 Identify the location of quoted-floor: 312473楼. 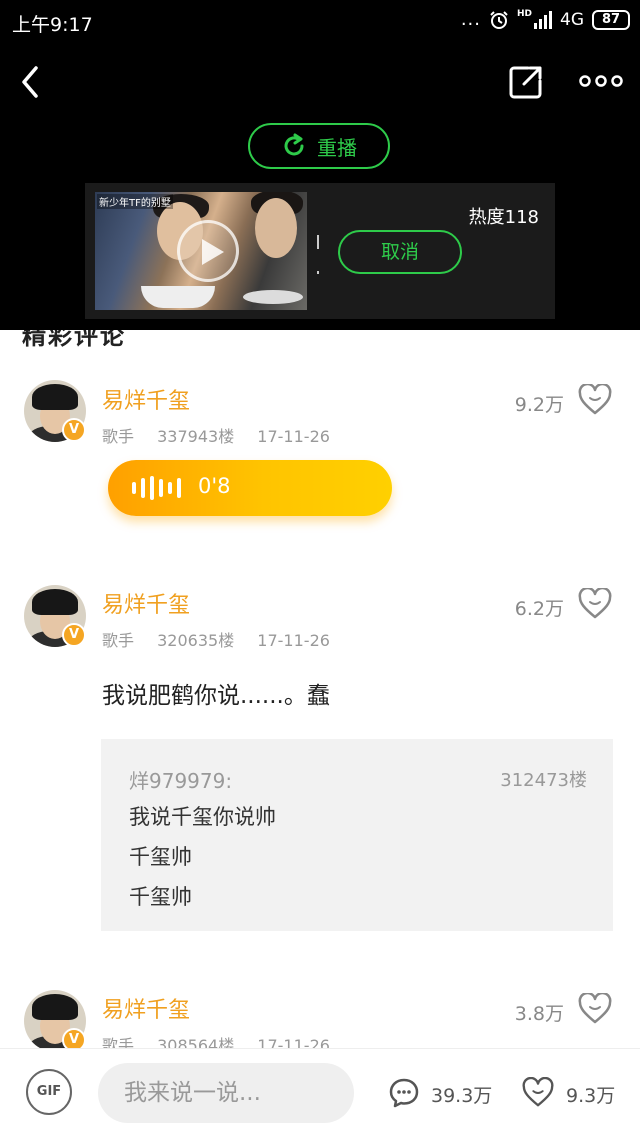
(543, 780).